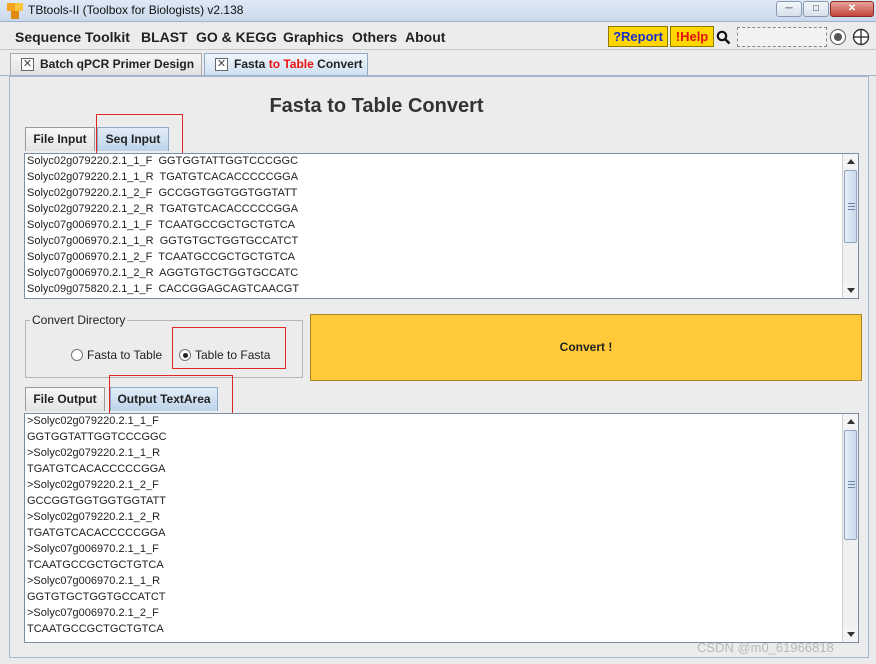 This screenshot has width=876, height=664. I want to click on search-input, so click(782, 37).